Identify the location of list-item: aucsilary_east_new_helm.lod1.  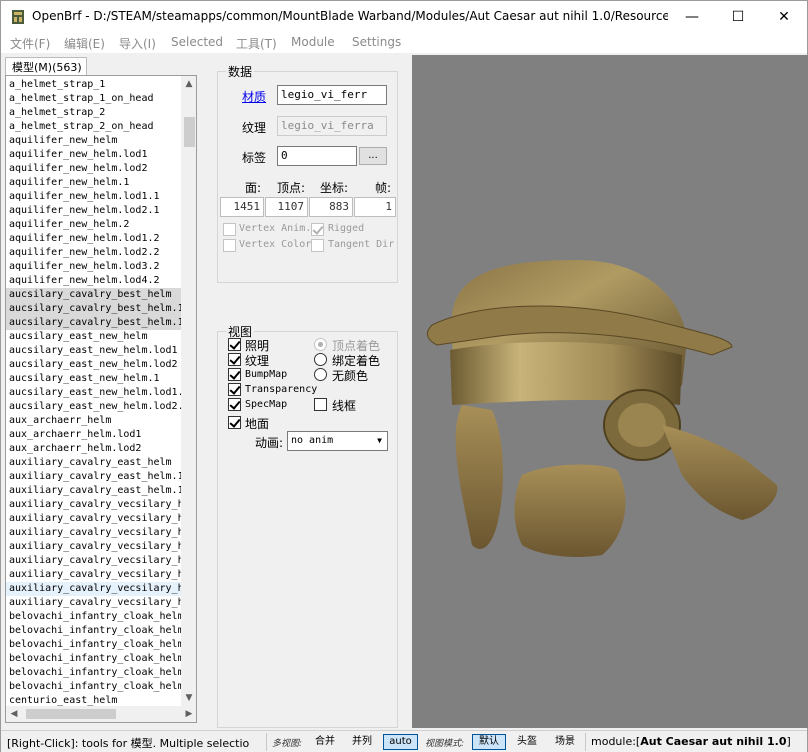
(93, 351).